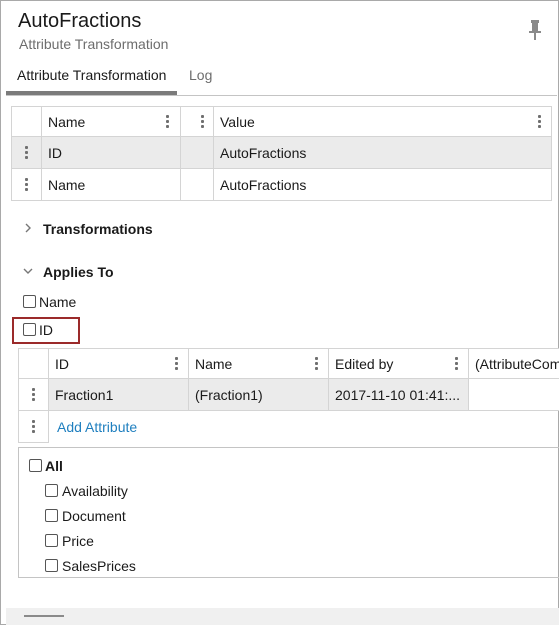 The image size is (559, 625). Describe the element at coordinates (94, 44) in the screenshot. I see `panel-subtitle: Attribute Transformation` at that location.